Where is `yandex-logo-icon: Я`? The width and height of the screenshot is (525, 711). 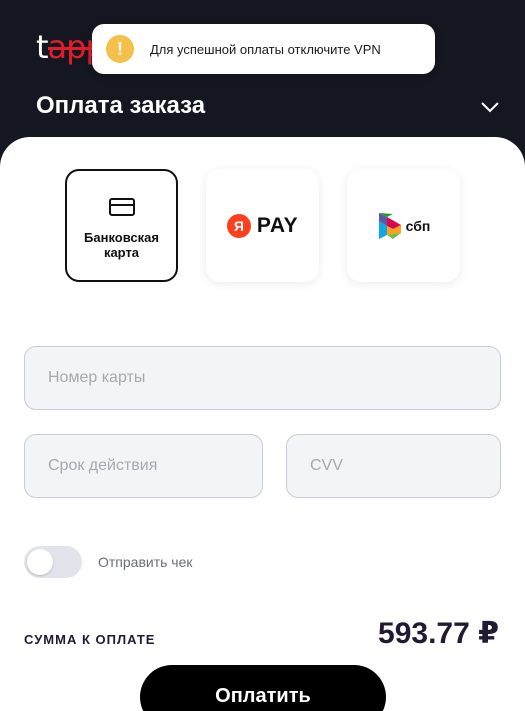 yandex-logo-icon: Я is located at coordinates (238, 225).